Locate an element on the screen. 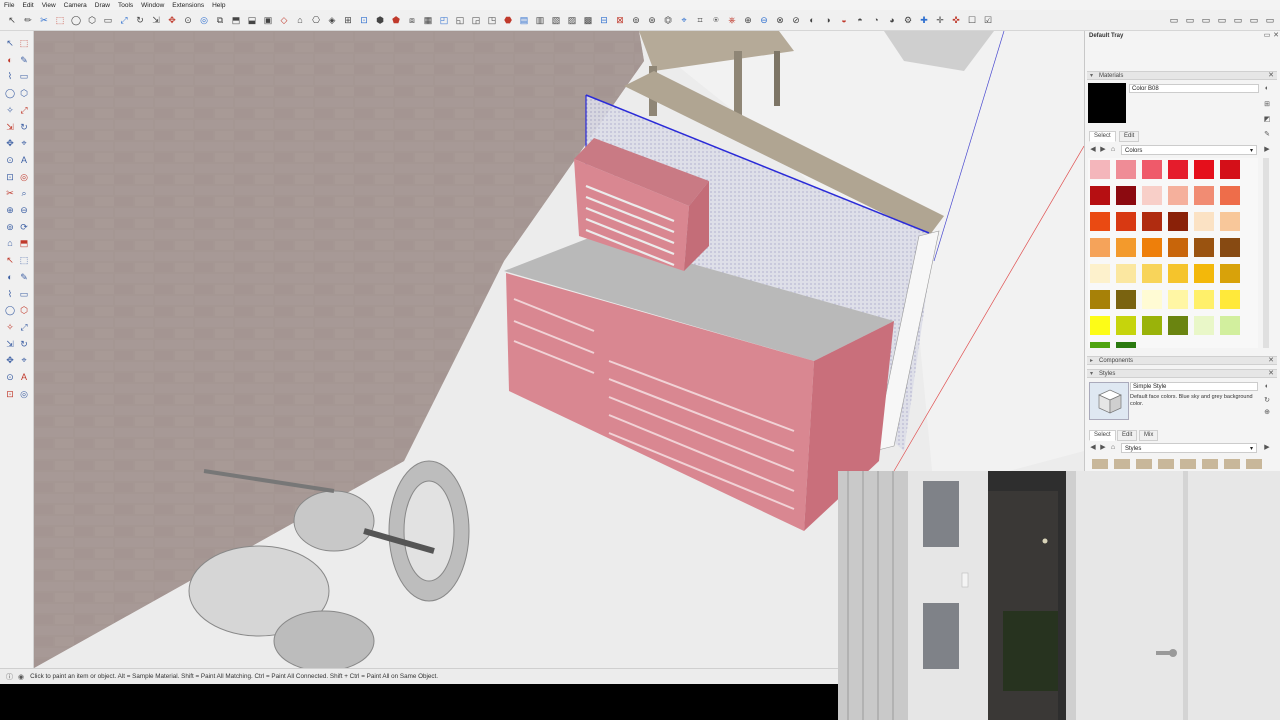 The image size is (1280, 720). toolbar-tool-icon: ⧉ is located at coordinates (220, 20).